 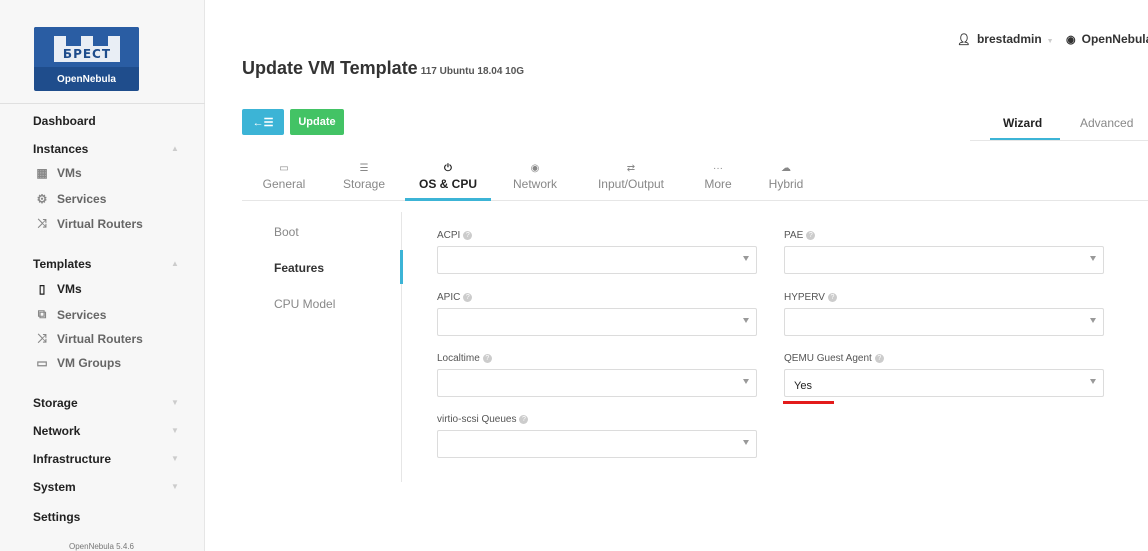 What do you see at coordinates (42, 363) in the screenshot?
I see `folder-open-icon: ▭` at bounding box center [42, 363].